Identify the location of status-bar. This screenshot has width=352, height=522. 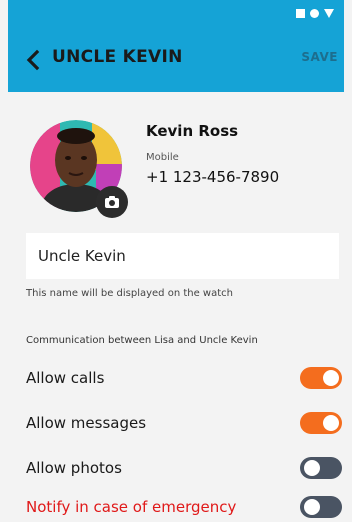
(176, 14).